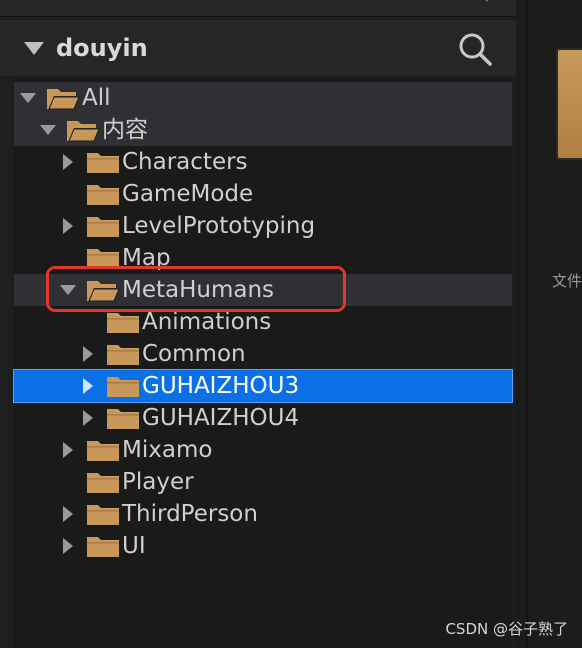  I want to click on tree-row-label: All, so click(96, 98).